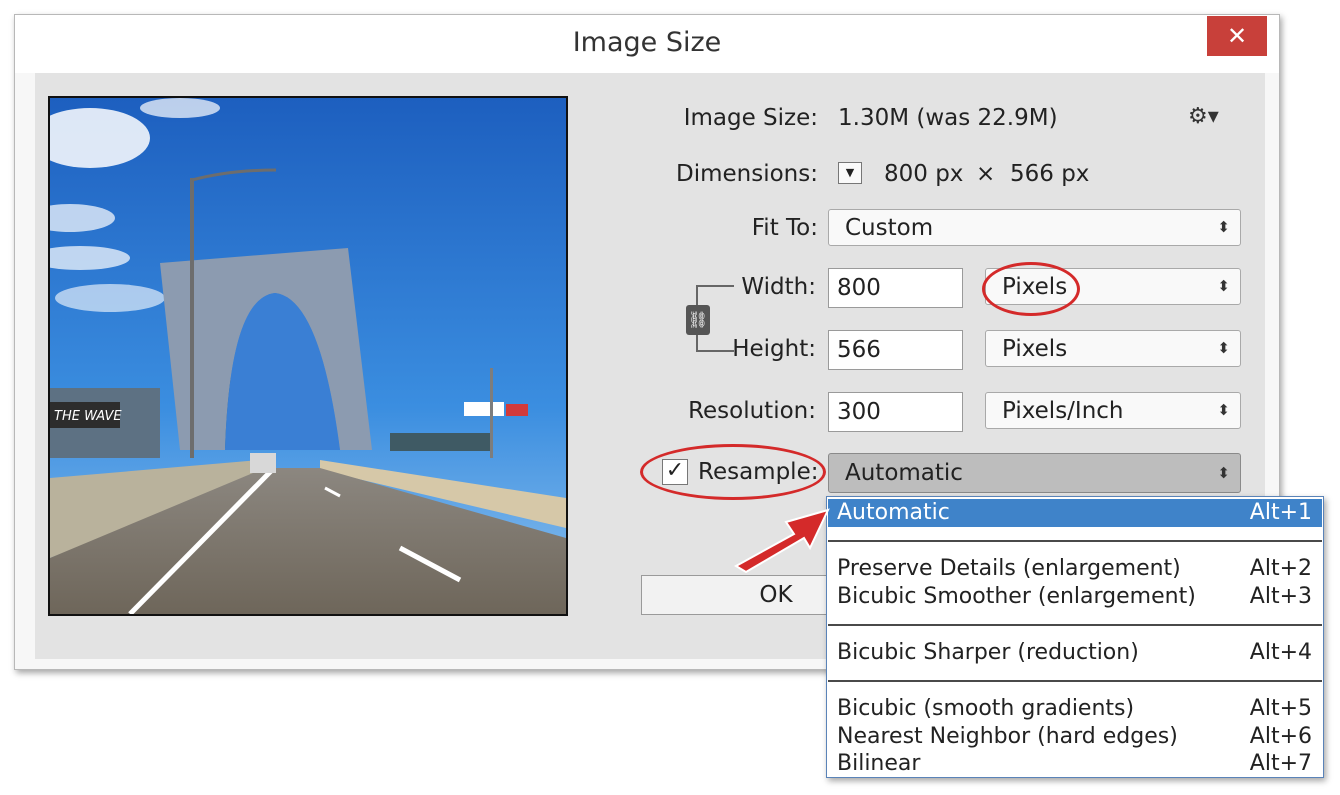 This screenshot has height=795, width=1340. Describe the element at coordinates (904, 473) in the screenshot. I see `resample-method-value: Automatic` at that location.